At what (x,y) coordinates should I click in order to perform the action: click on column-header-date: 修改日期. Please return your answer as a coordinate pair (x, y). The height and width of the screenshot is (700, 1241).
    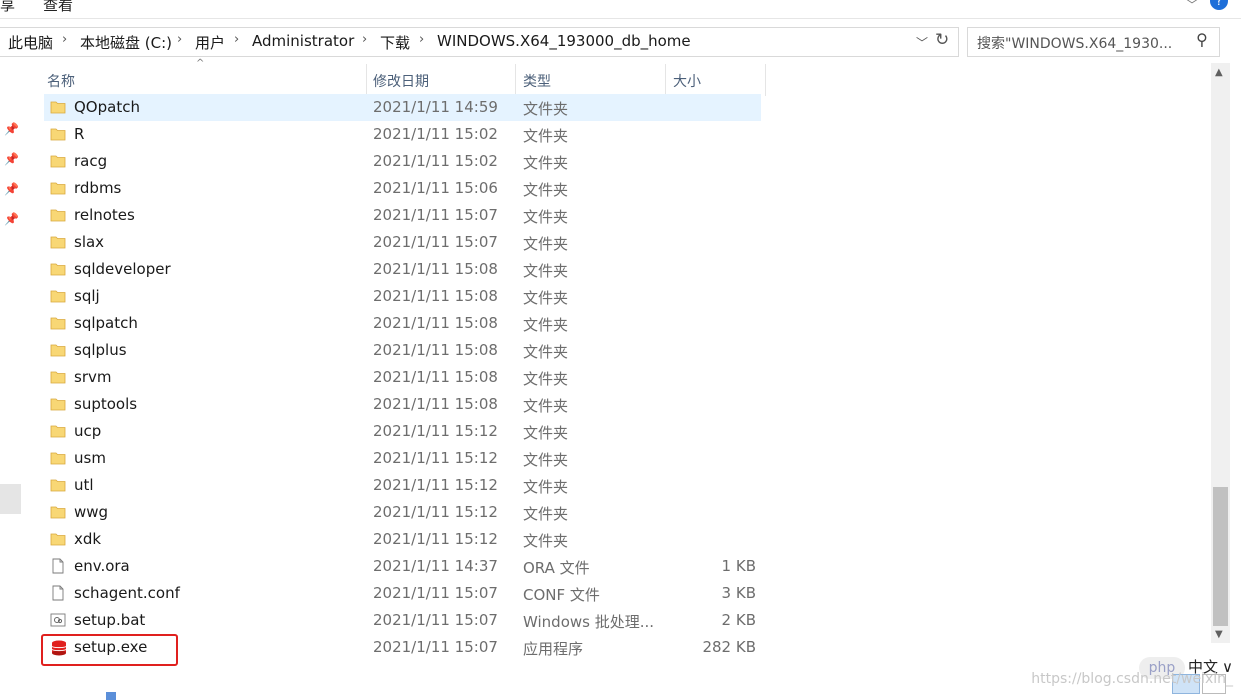
    Looking at the image, I should click on (401, 81).